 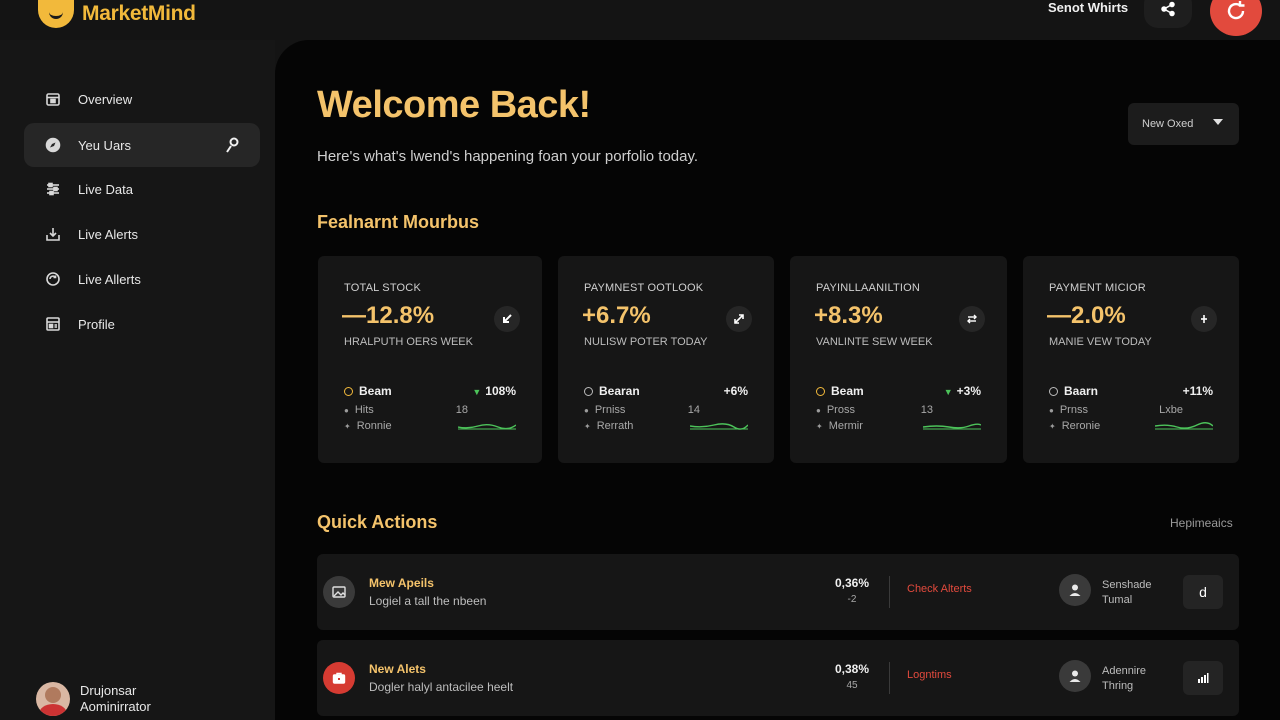 I want to click on action-link: Check Alterts, so click(x=939, y=589).